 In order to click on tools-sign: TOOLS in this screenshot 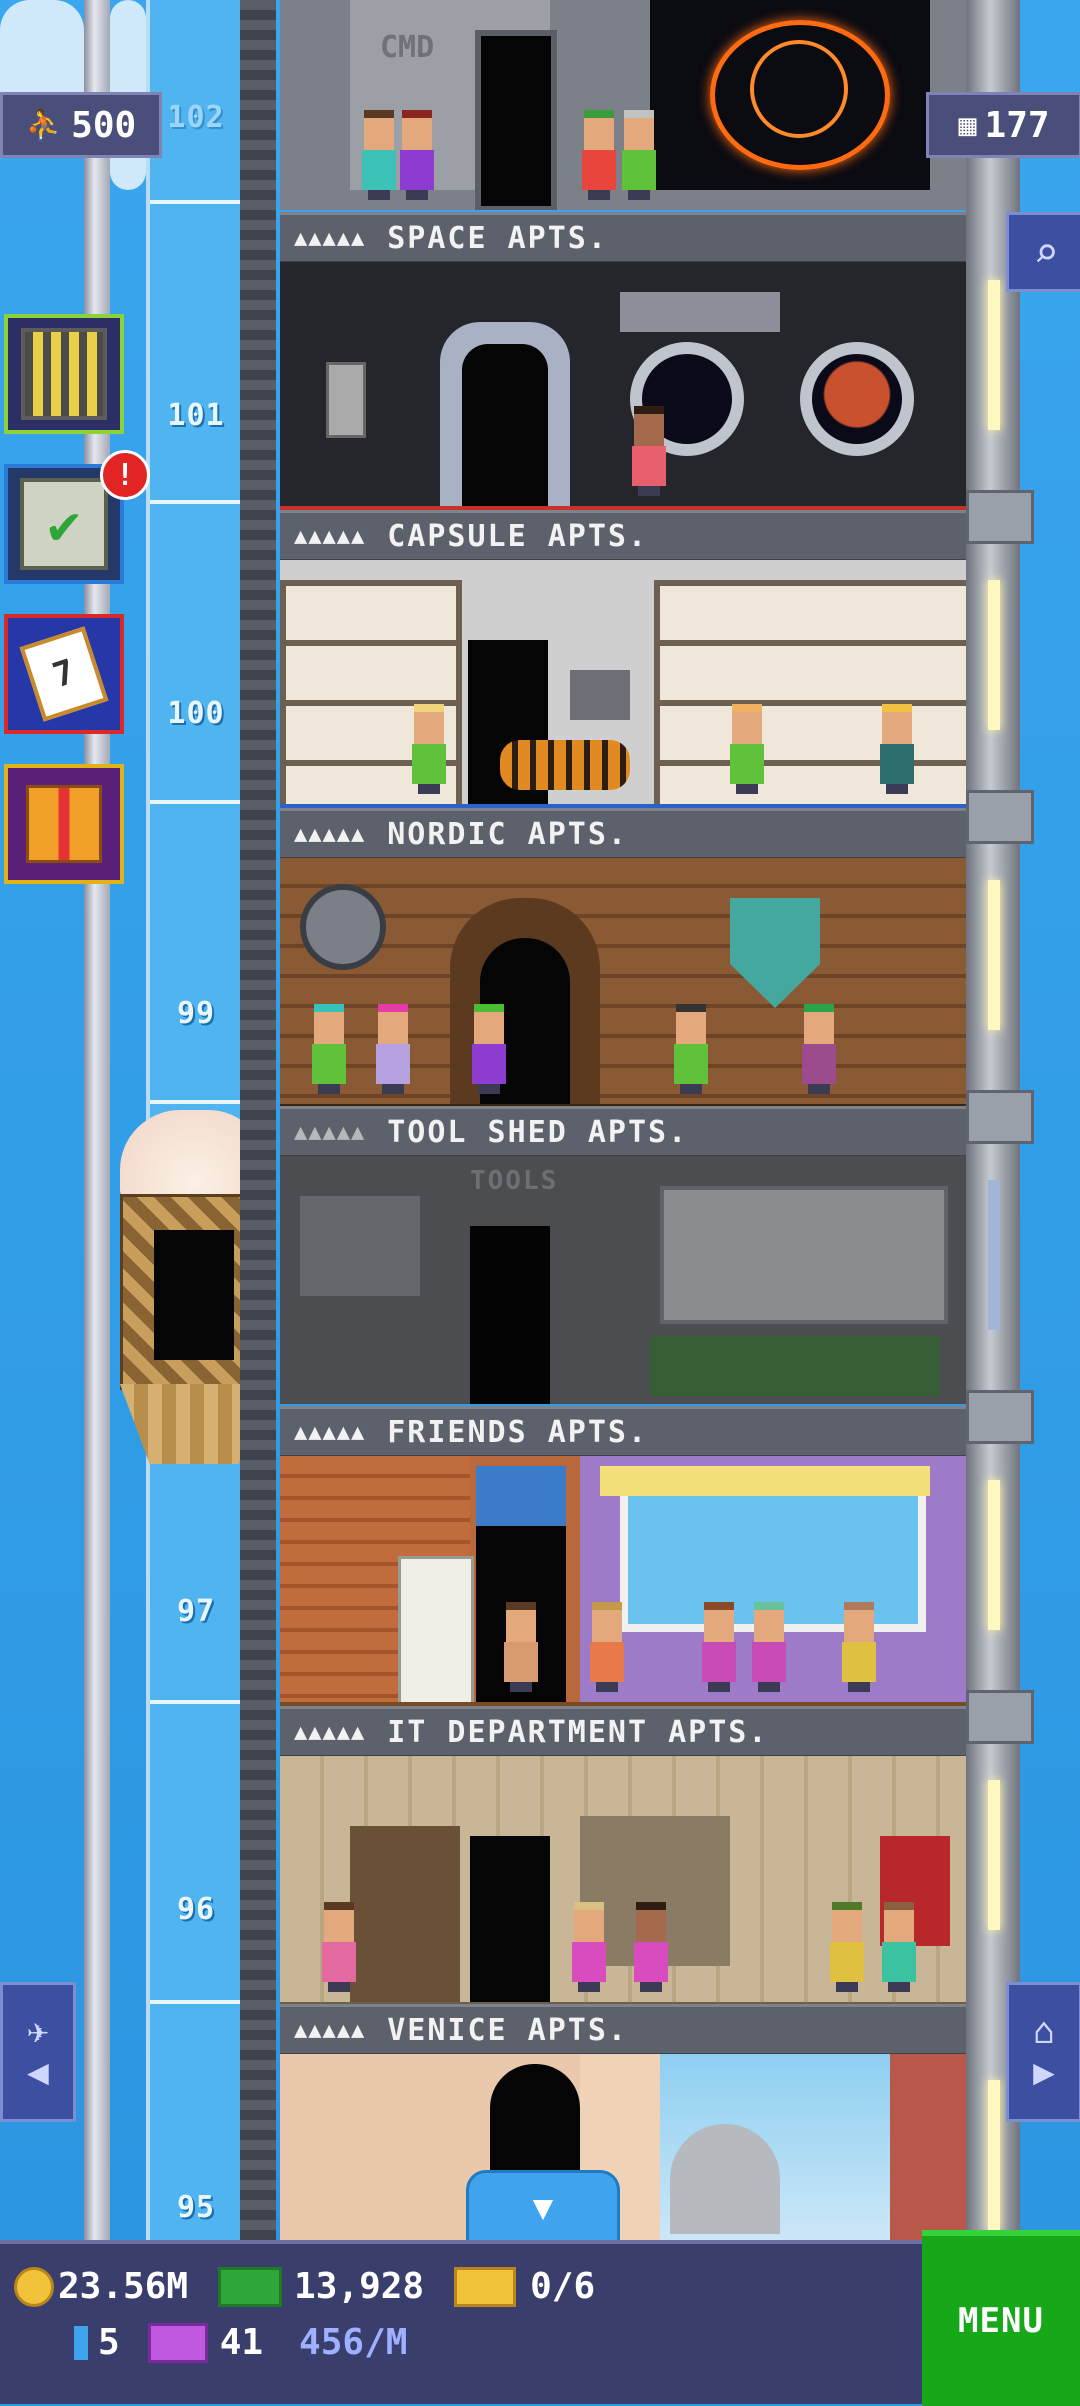, I will do `click(514, 1181)`.